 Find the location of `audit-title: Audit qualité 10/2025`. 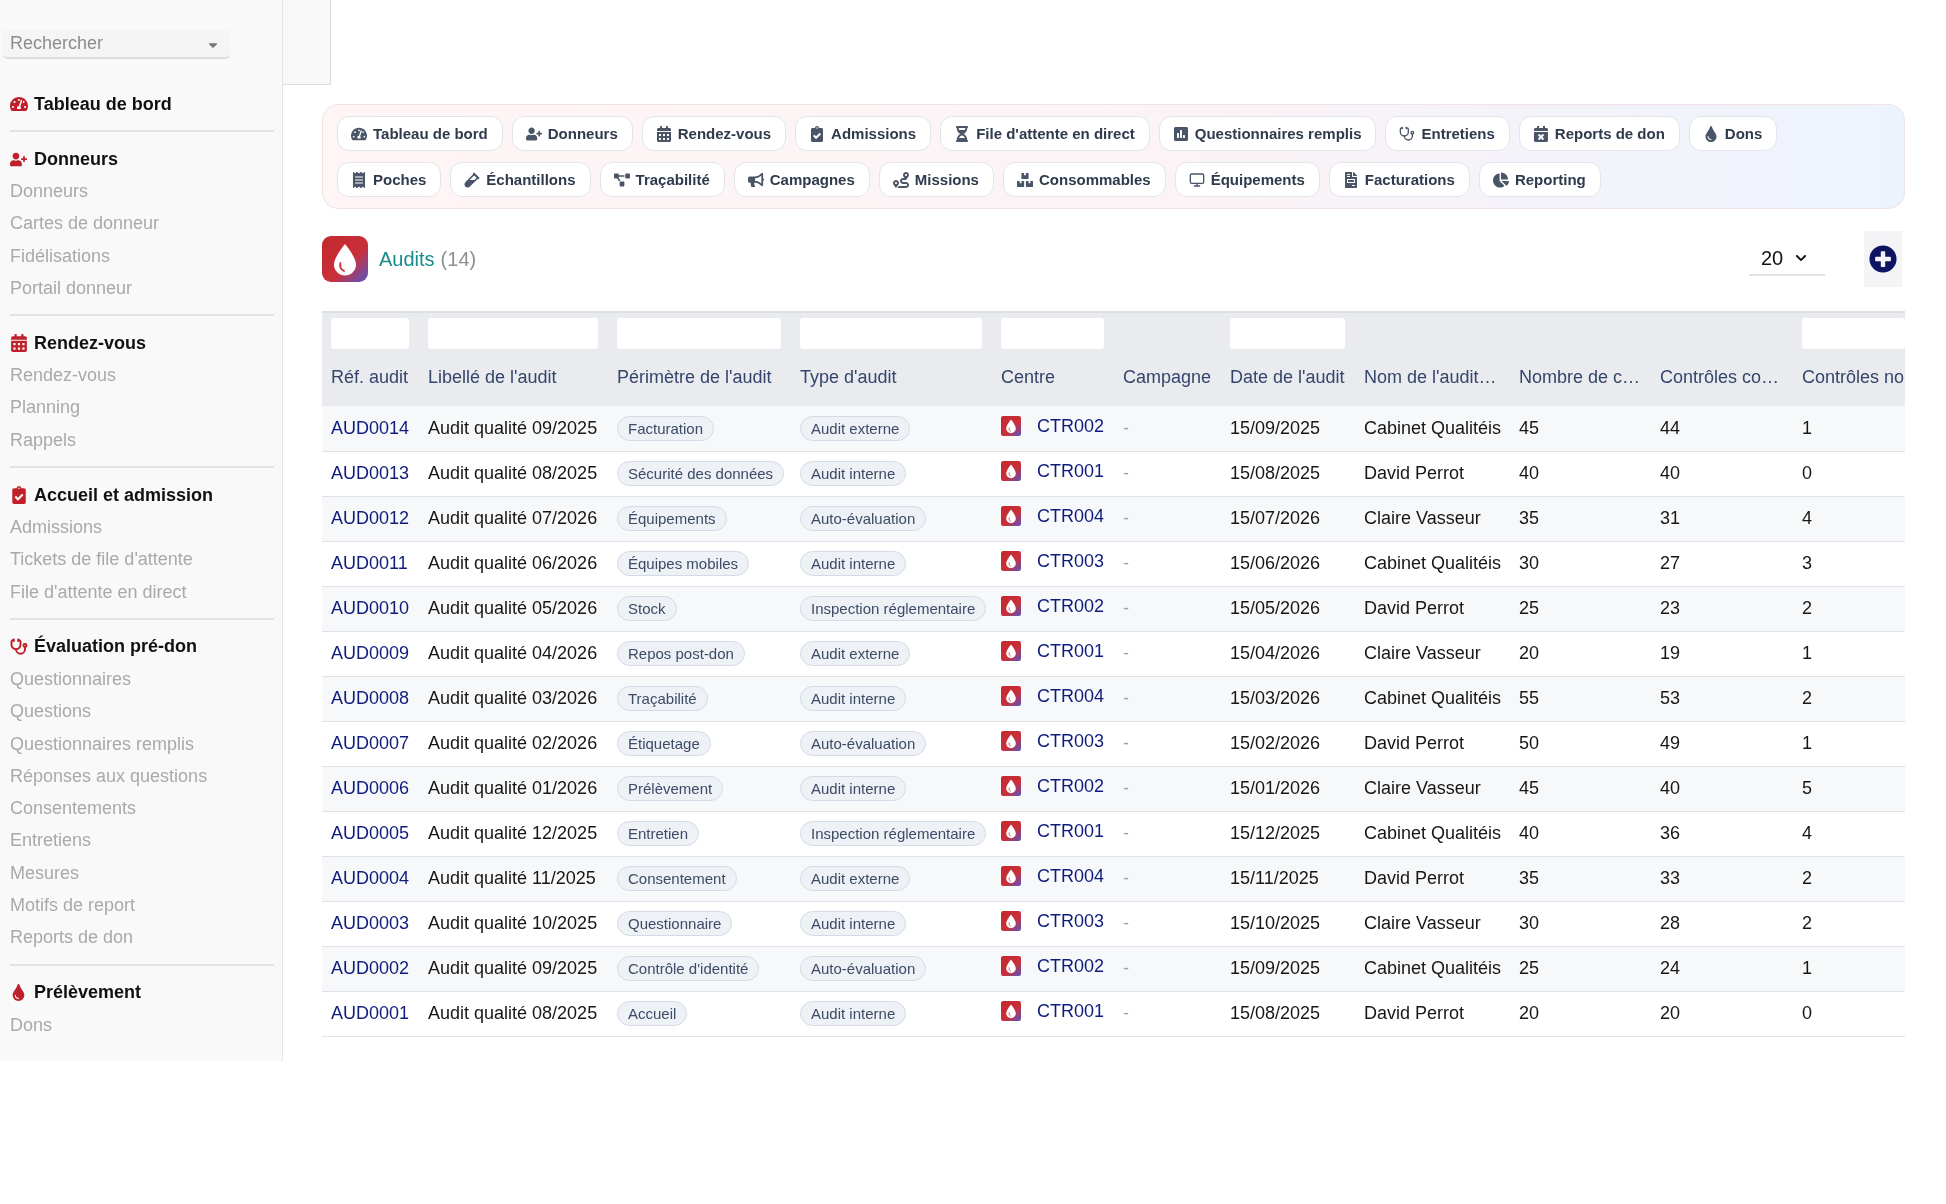

audit-title: Audit qualité 10/2025 is located at coordinates (513, 923).